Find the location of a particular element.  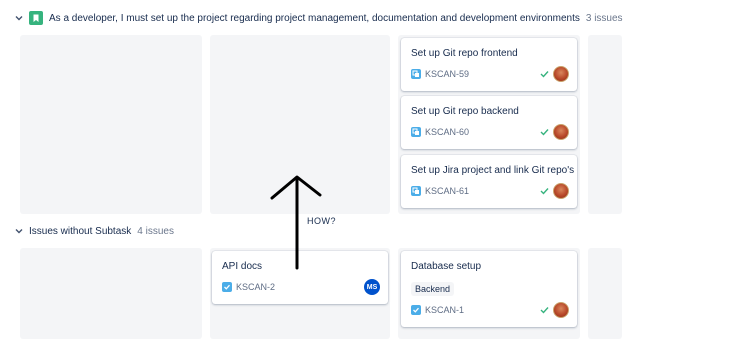

card-title: Set up Git repo backend is located at coordinates (465, 111).